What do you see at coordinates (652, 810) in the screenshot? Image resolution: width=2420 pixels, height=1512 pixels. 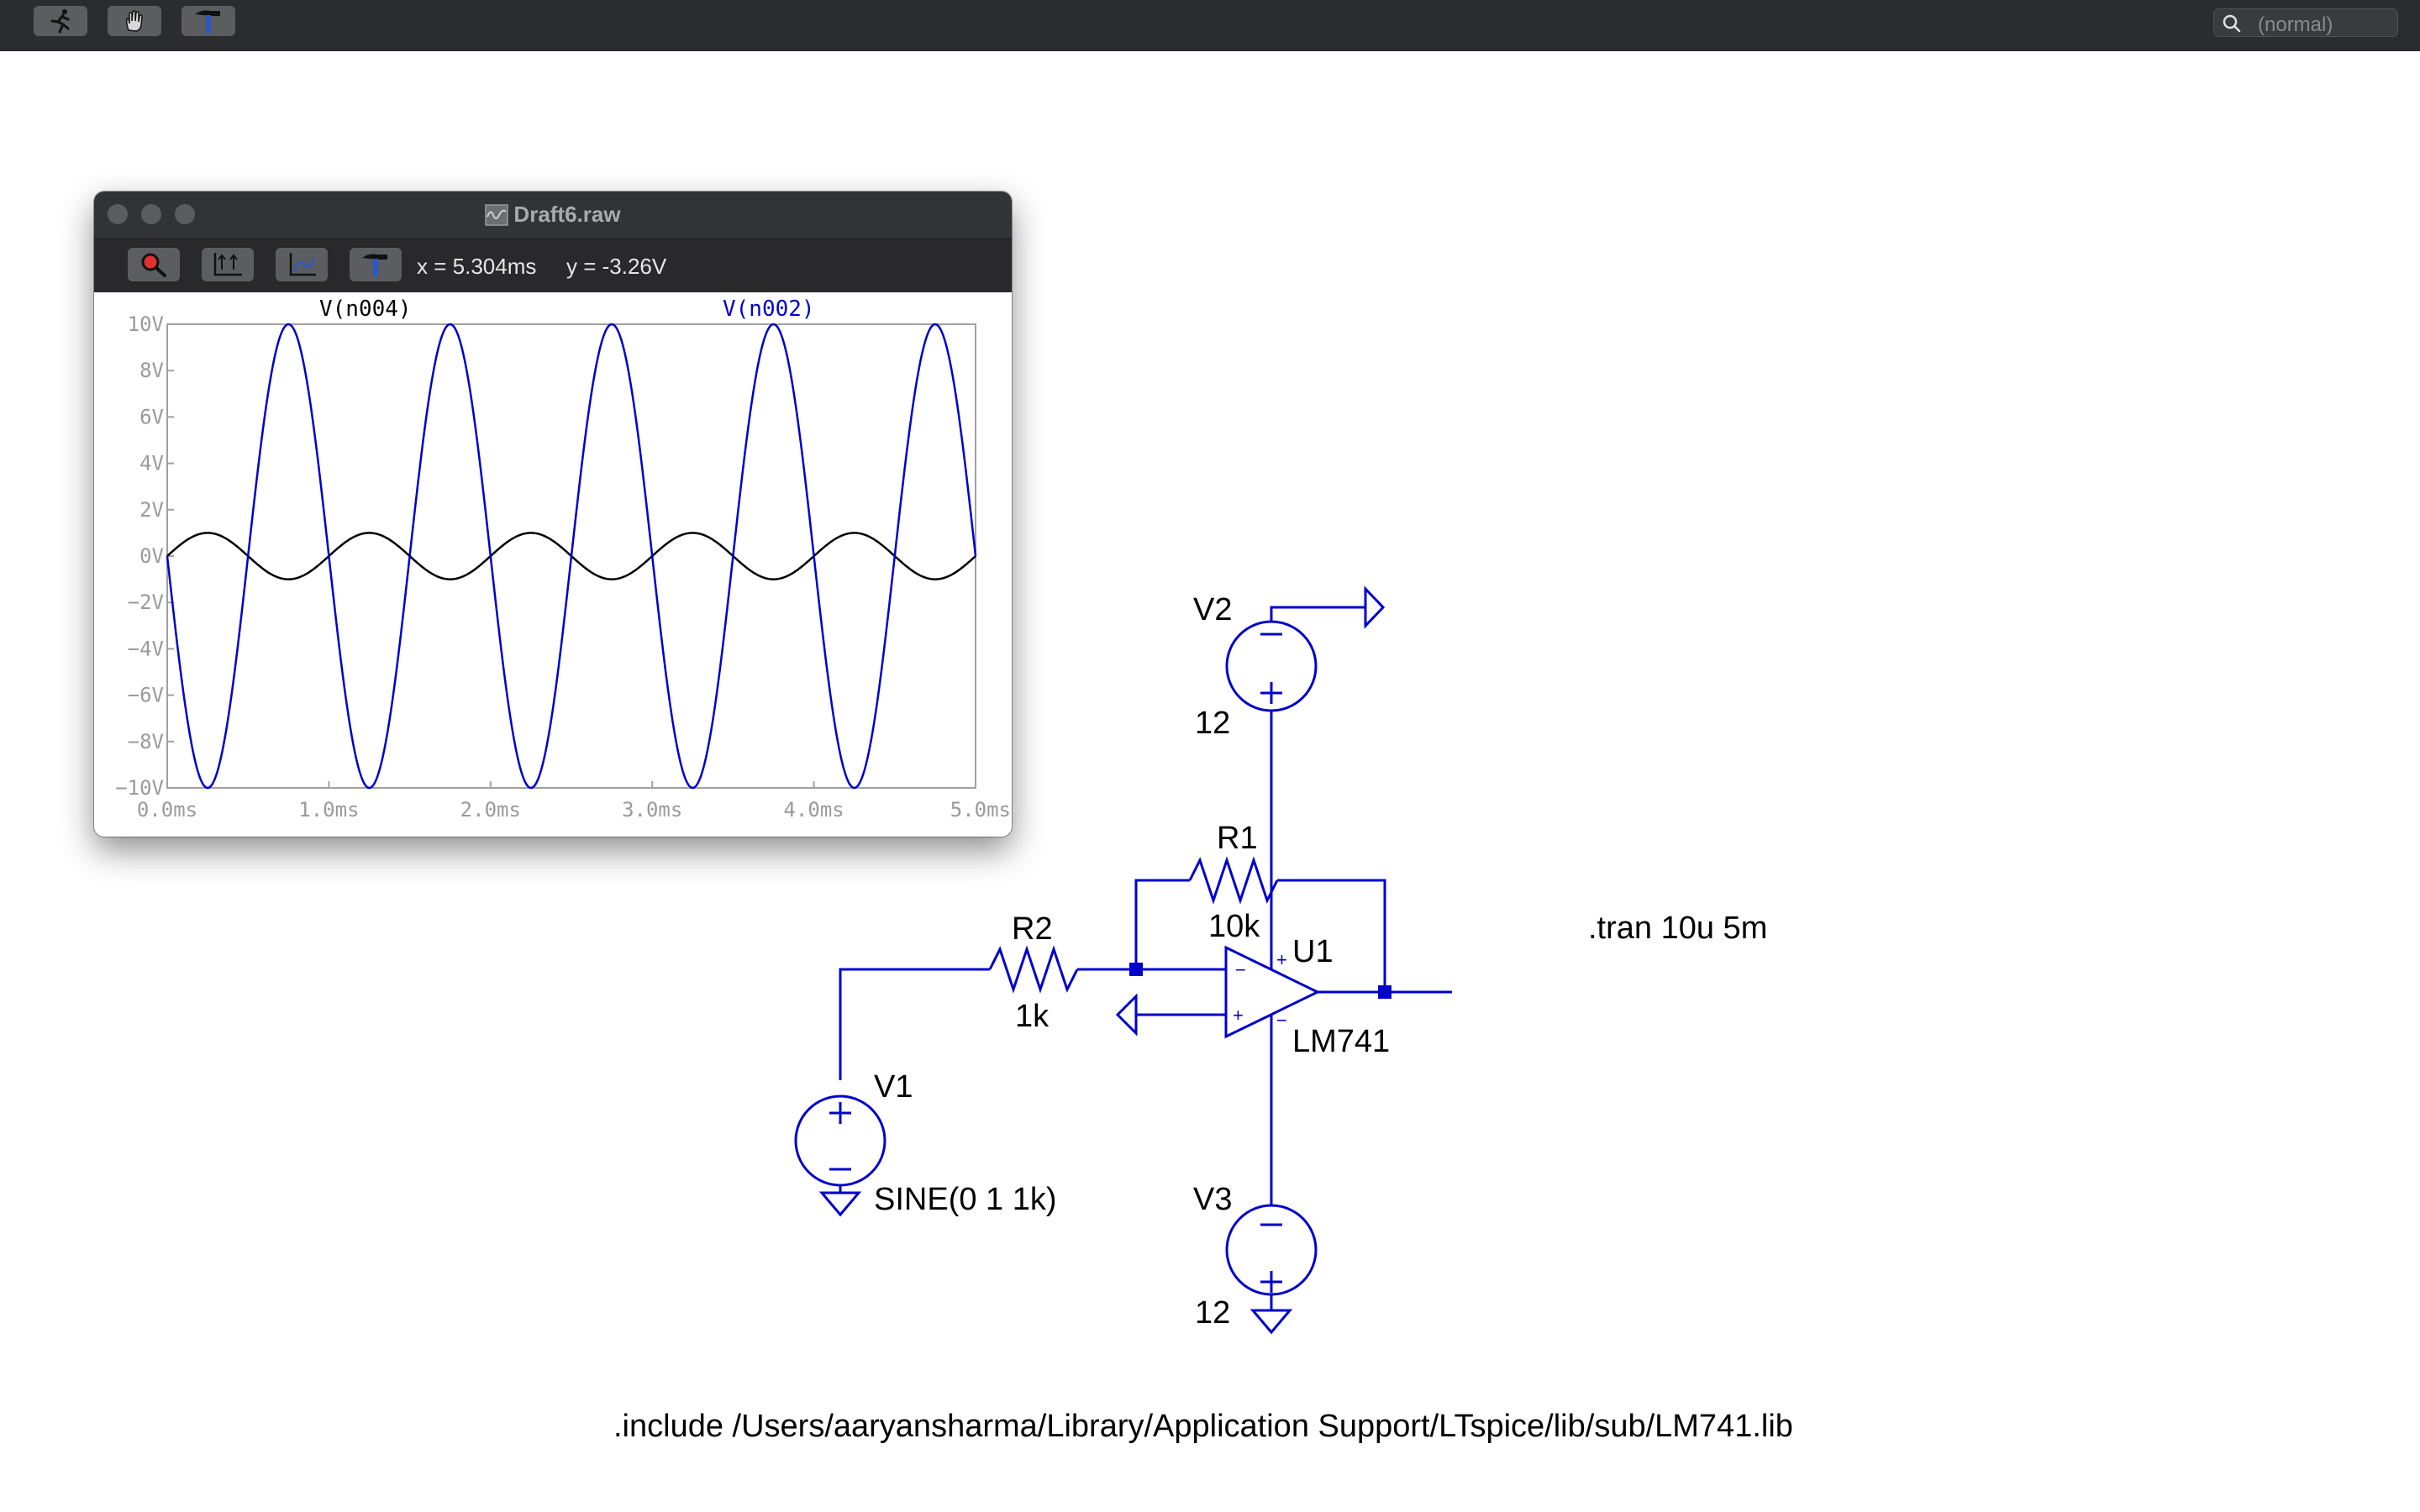 I see `x-tick-label: 3.0ms` at bounding box center [652, 810].